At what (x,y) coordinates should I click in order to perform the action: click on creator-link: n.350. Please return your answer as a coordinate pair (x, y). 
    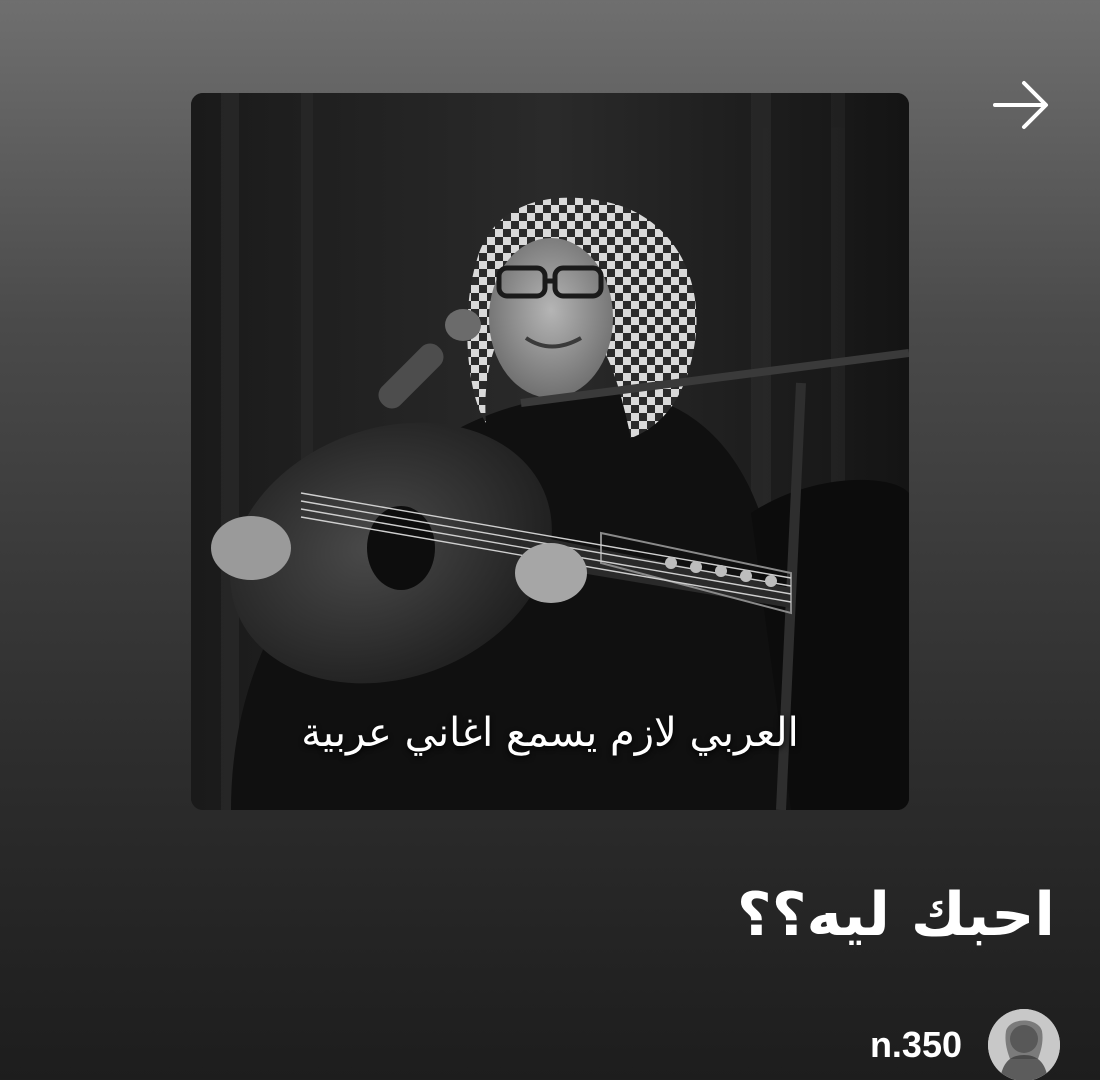
    Looking at the image, I should click on (964, 1044).